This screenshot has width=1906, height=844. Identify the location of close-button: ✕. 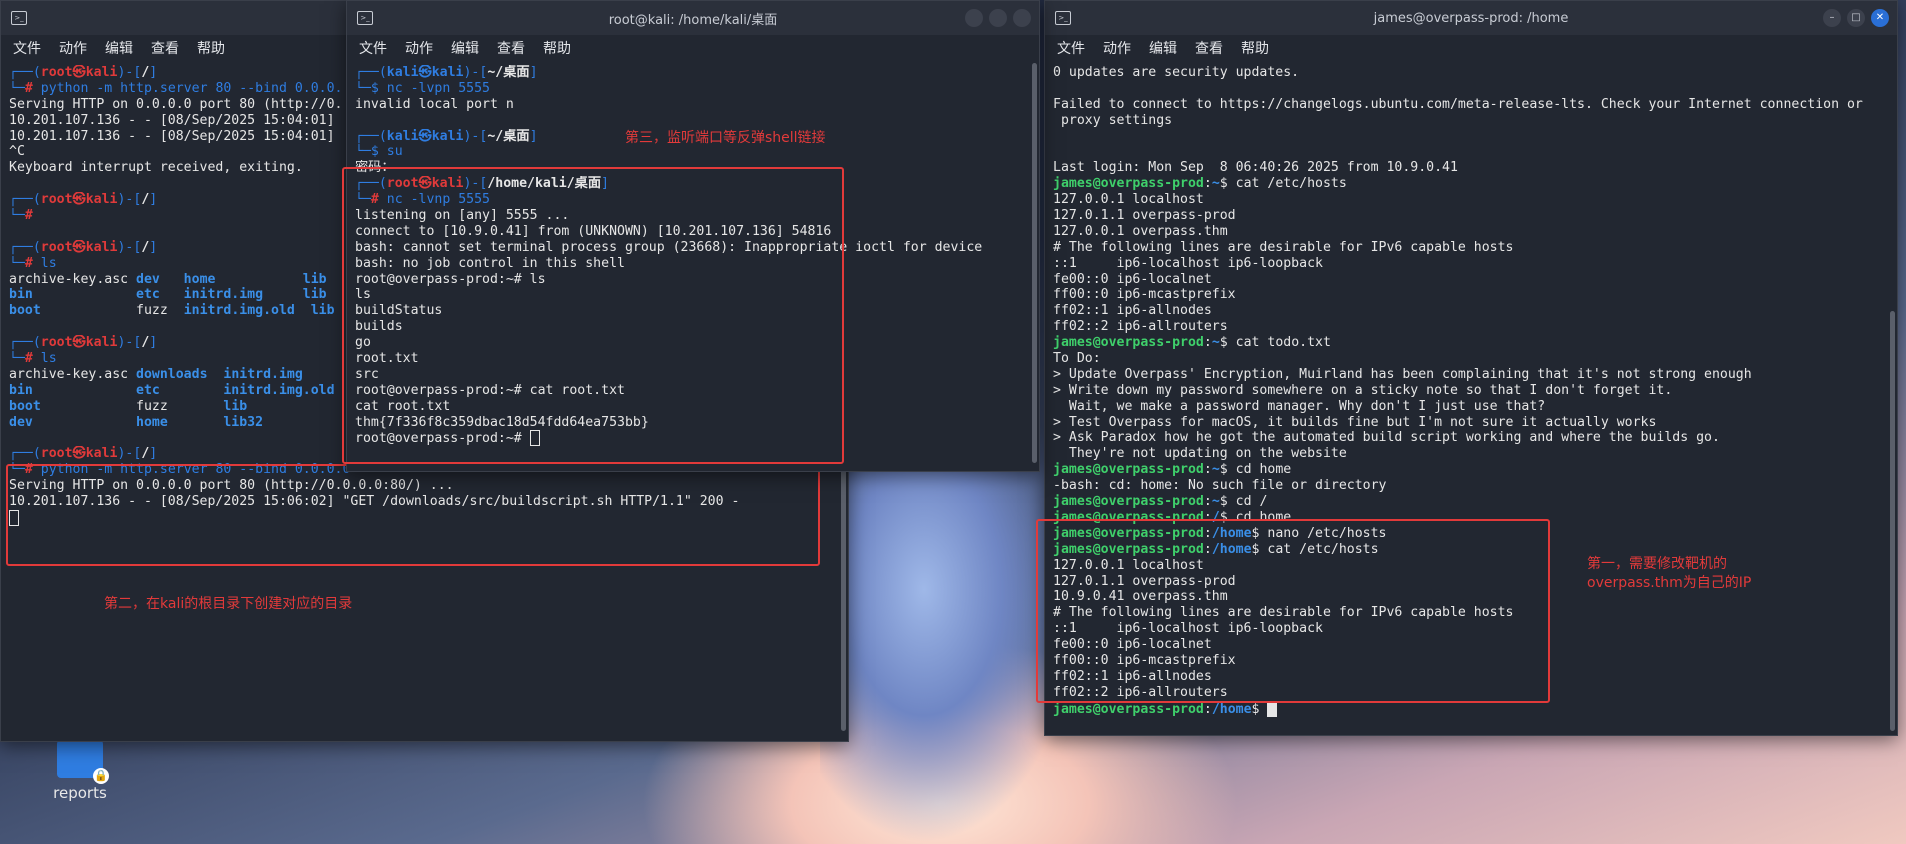
(1880, 18).